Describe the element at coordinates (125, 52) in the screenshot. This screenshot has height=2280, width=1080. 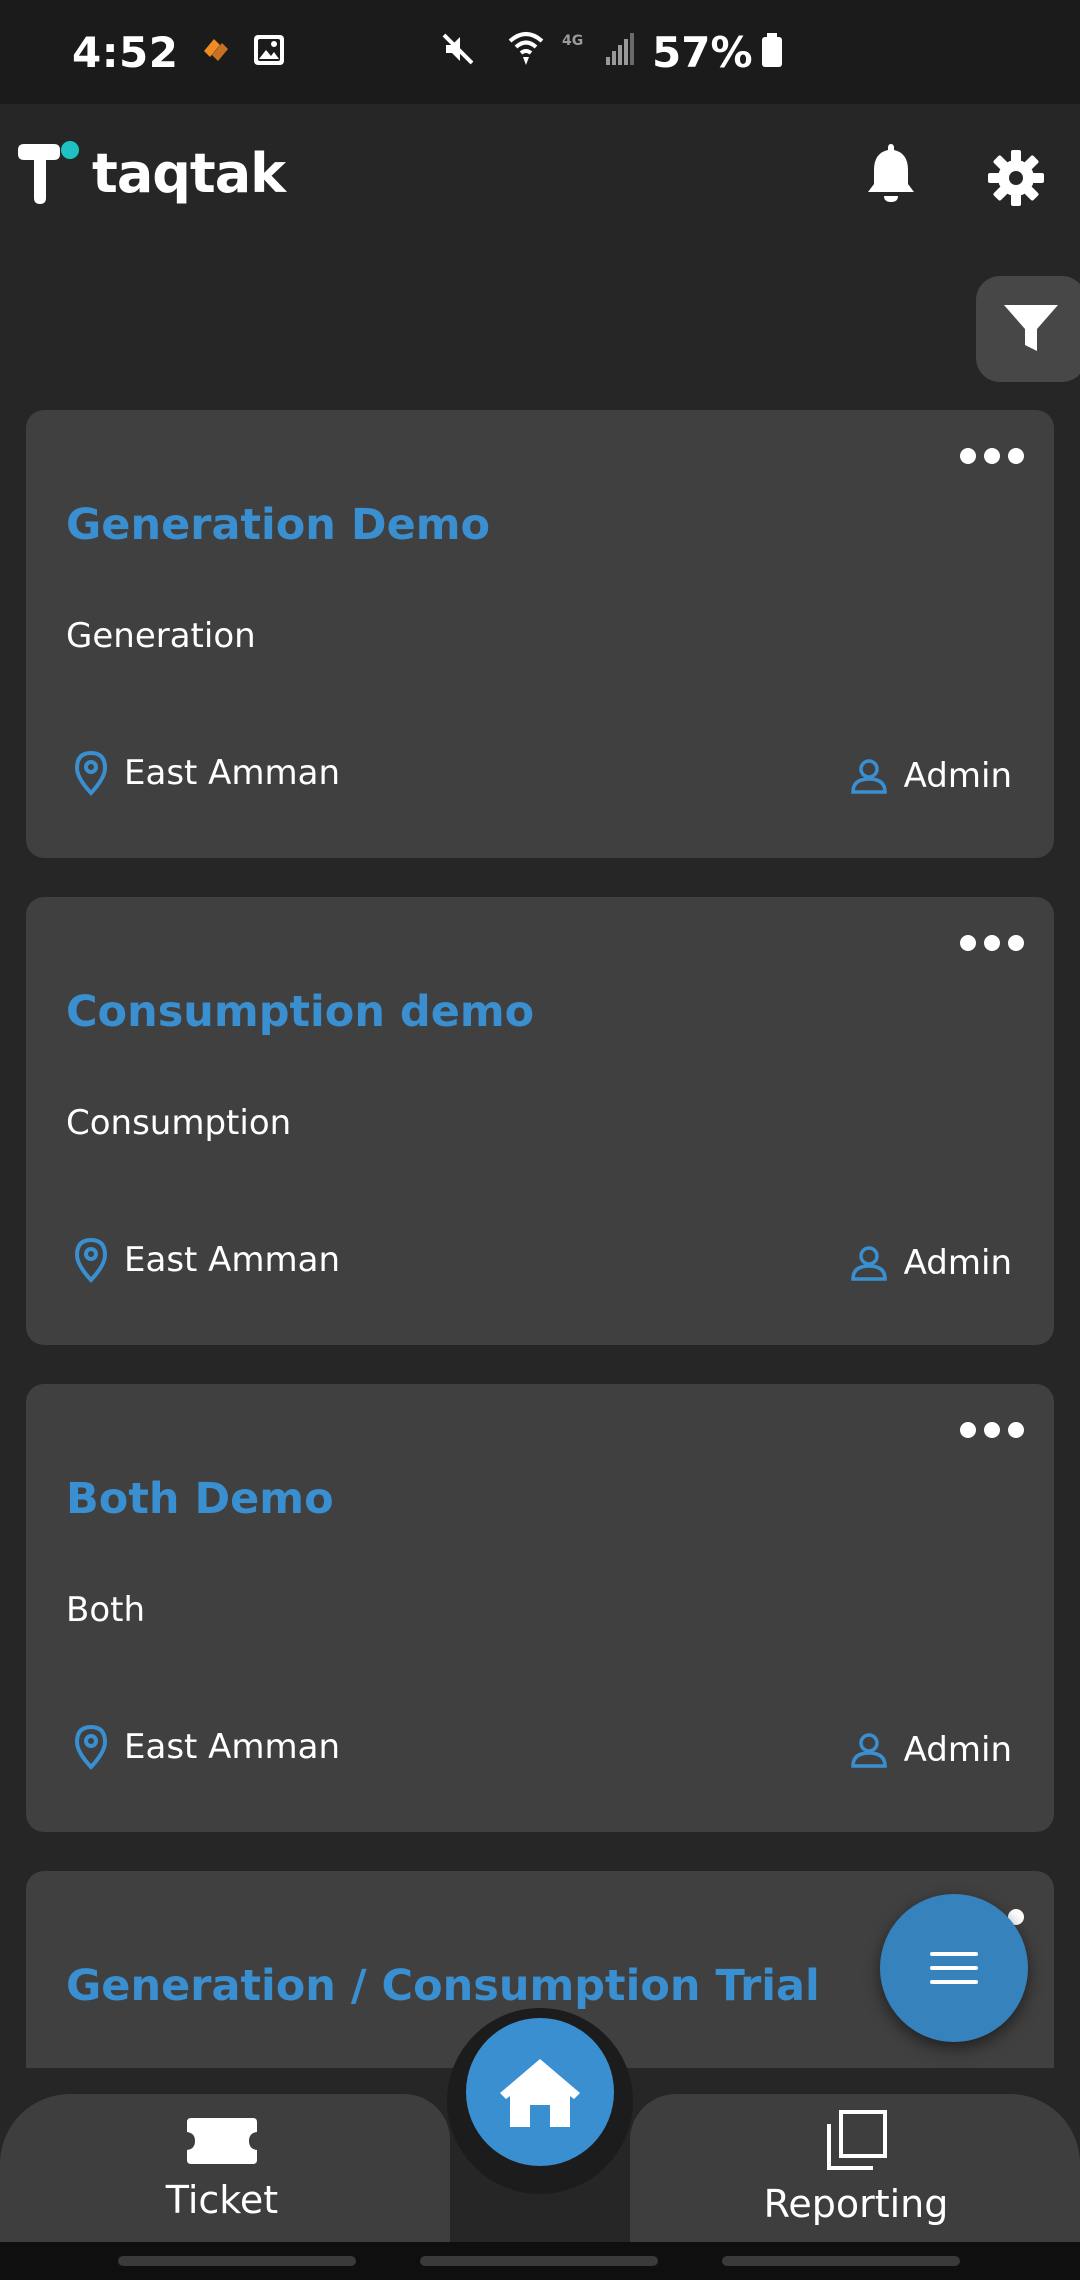
I see `status-time: 4:52` at that location.